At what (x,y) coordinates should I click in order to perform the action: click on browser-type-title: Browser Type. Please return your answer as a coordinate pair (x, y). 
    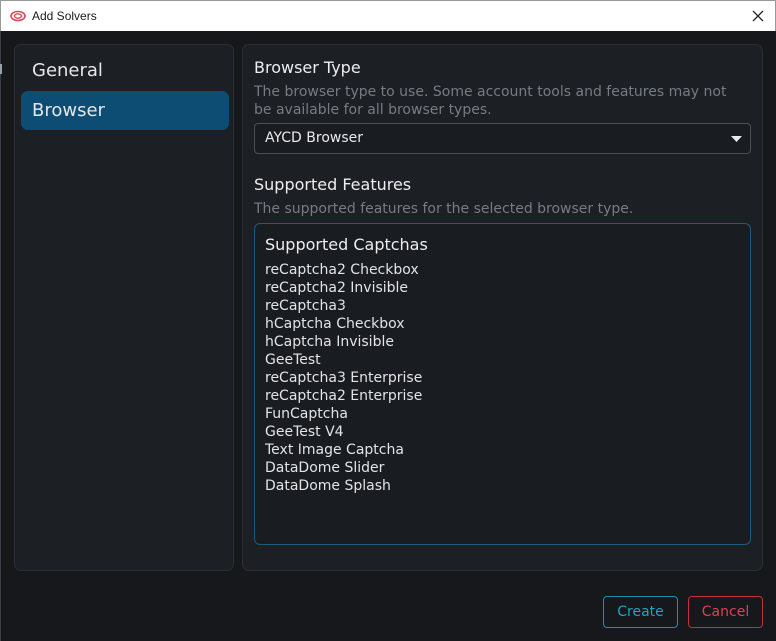
    Looking at the image, I should click on (307, 67).